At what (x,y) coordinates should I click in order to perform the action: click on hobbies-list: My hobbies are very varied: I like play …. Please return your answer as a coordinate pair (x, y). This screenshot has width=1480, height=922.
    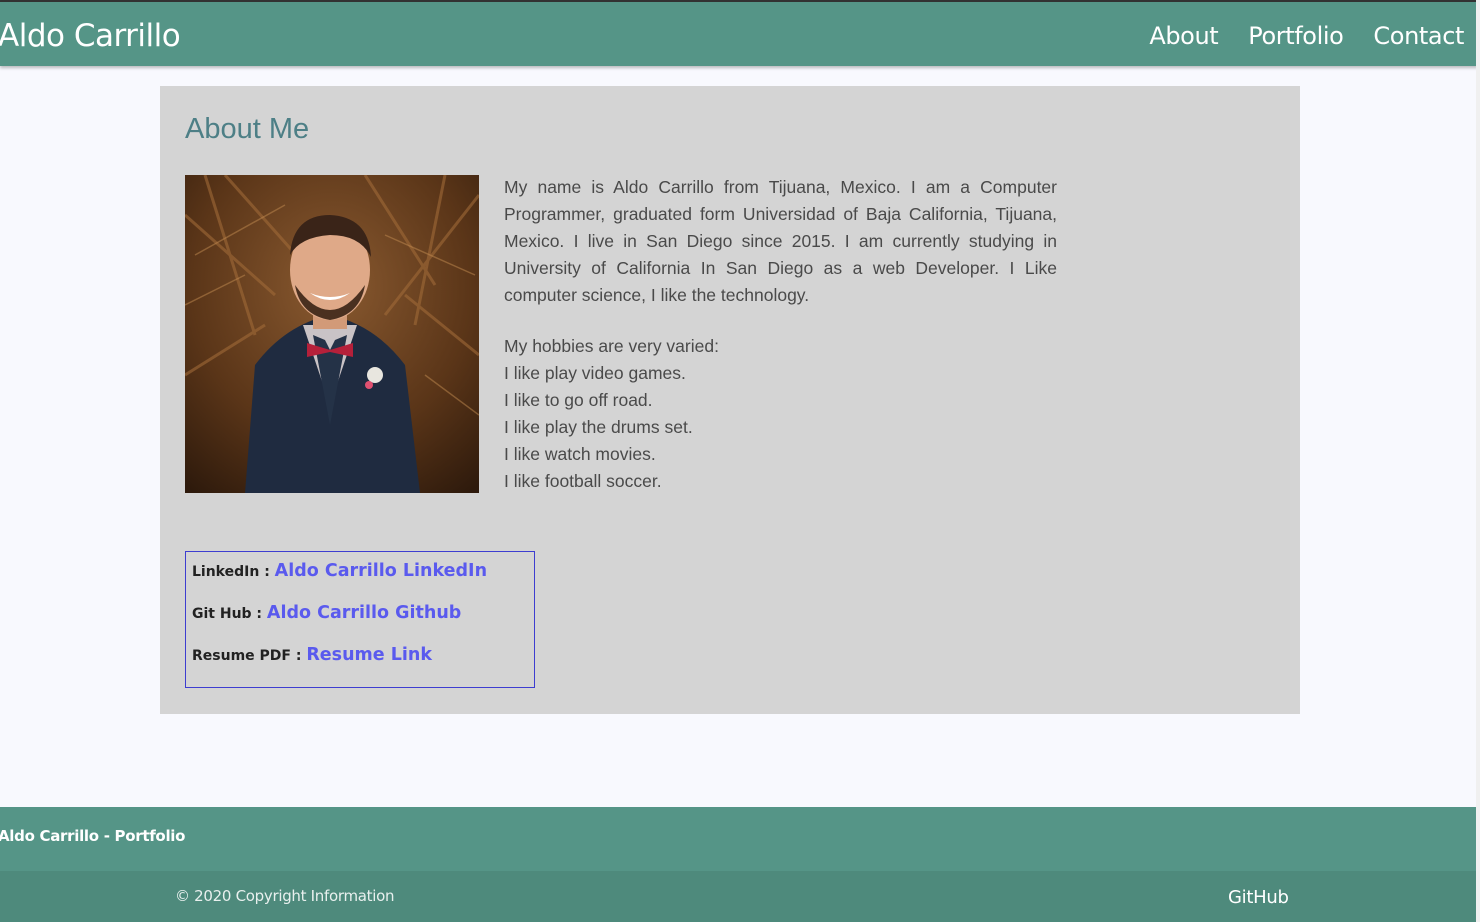
    Looking at the image, I should click on (780, 414).